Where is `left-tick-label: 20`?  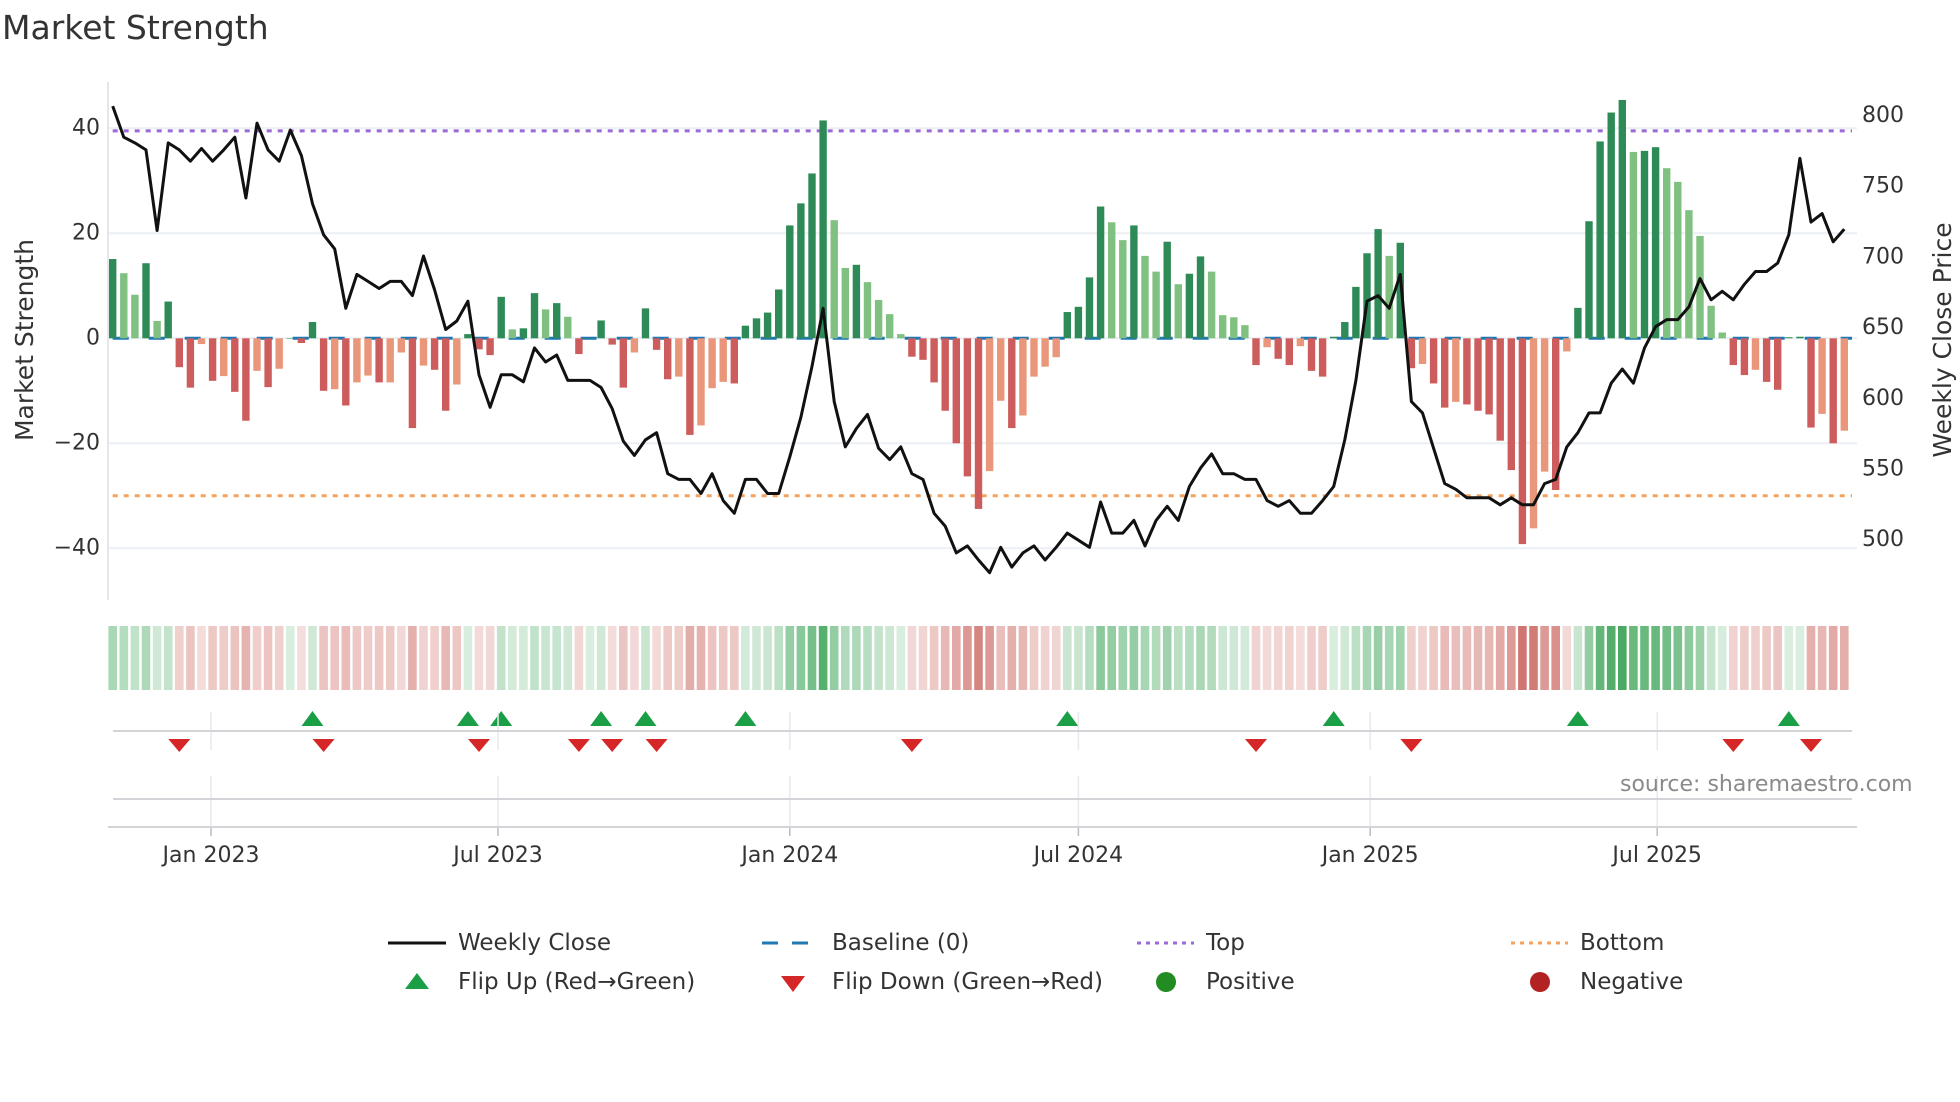
left-tick-label: 20 is located at coordinates (86, 232).